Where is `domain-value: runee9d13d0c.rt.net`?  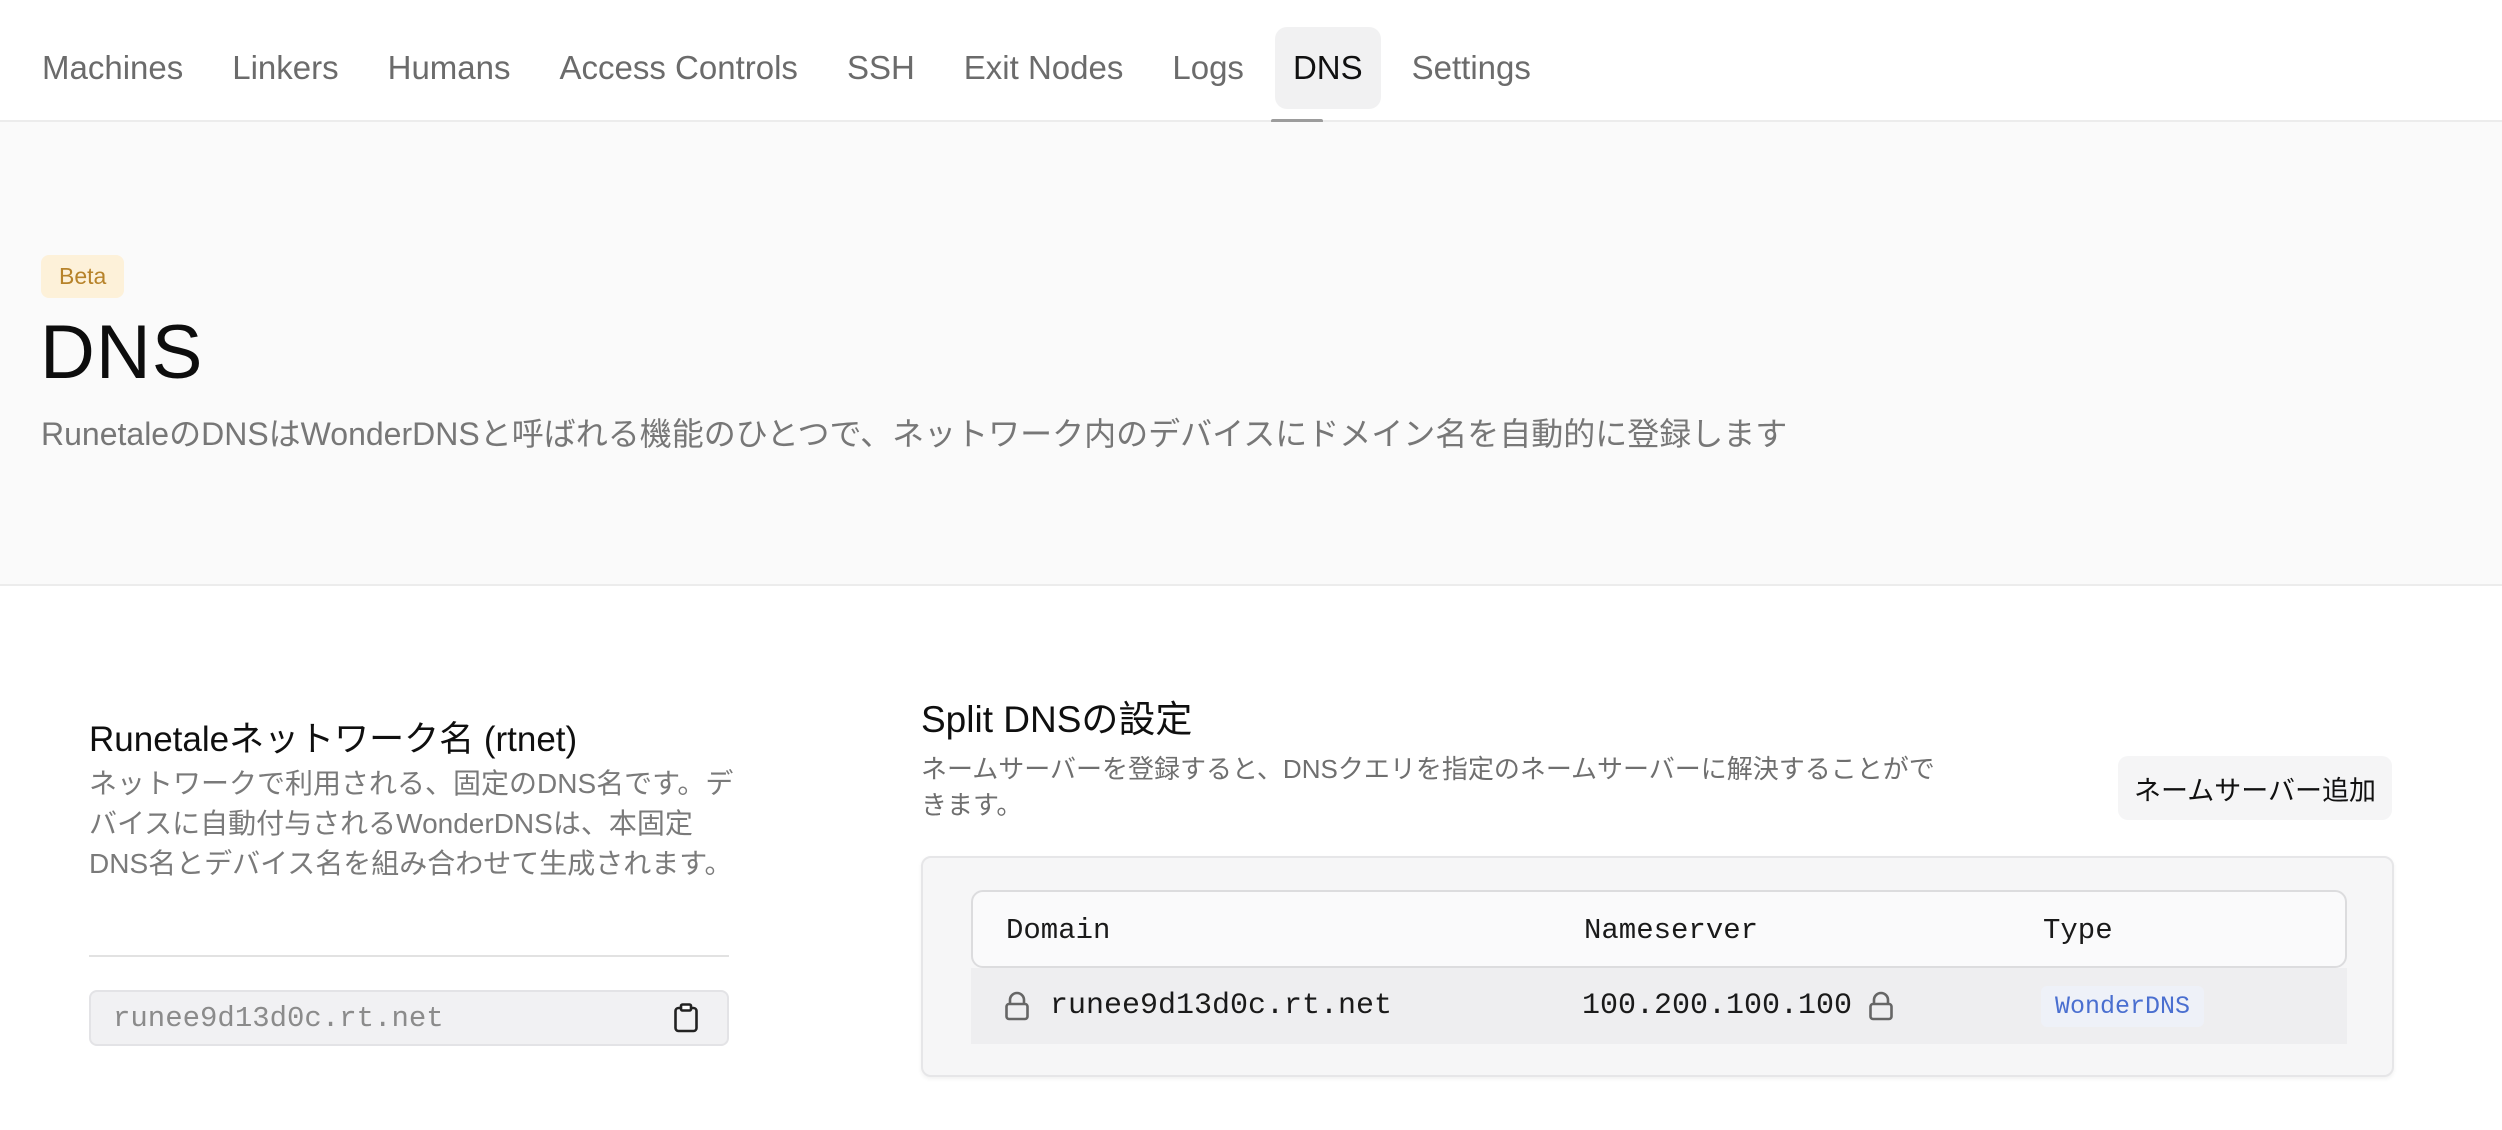
domain-value: runee9d13d0c.rt.net is located at coordinates (1221, 1006).